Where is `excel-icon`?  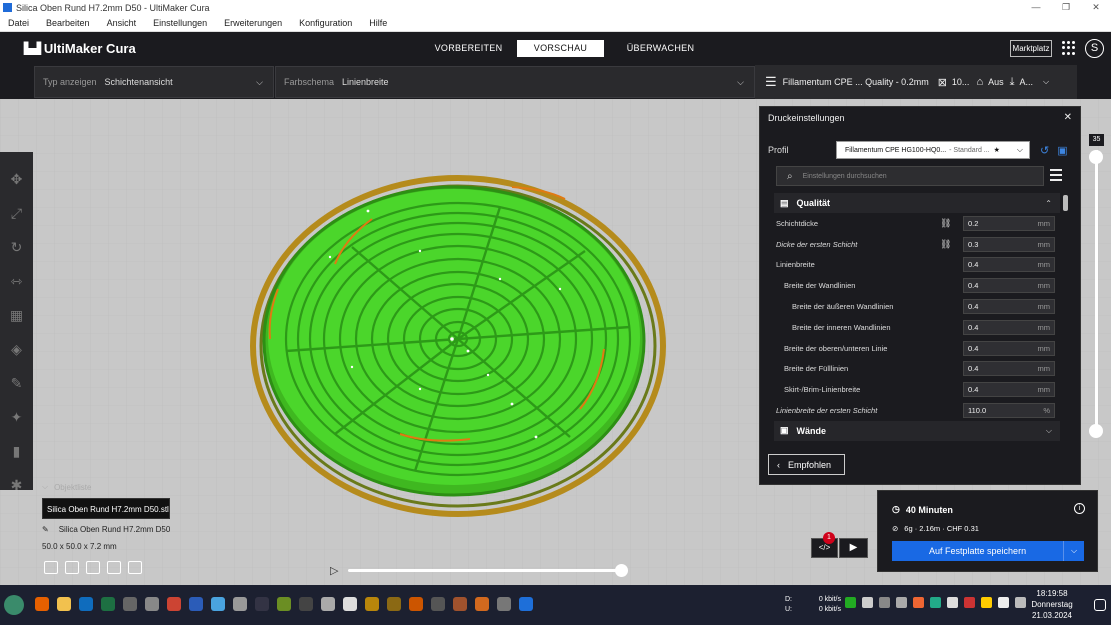 excel-icon is located at coordinates (108, 604).